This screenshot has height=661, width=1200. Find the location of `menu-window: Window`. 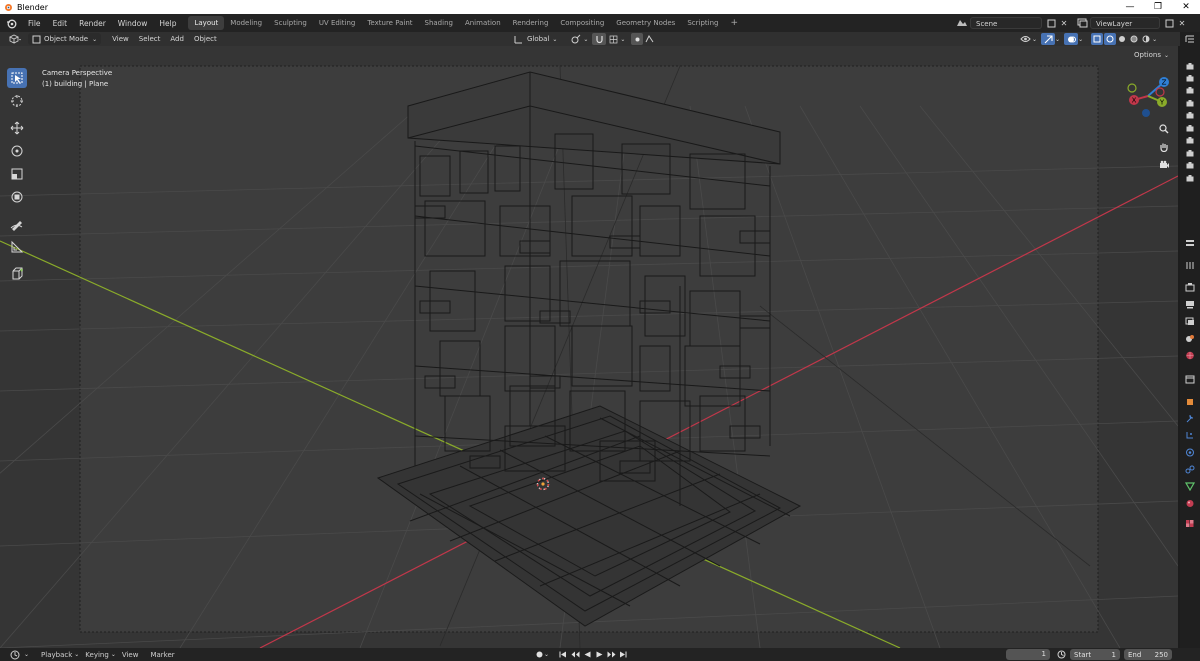

menu-window: Window is located at coordinates (133, 23).